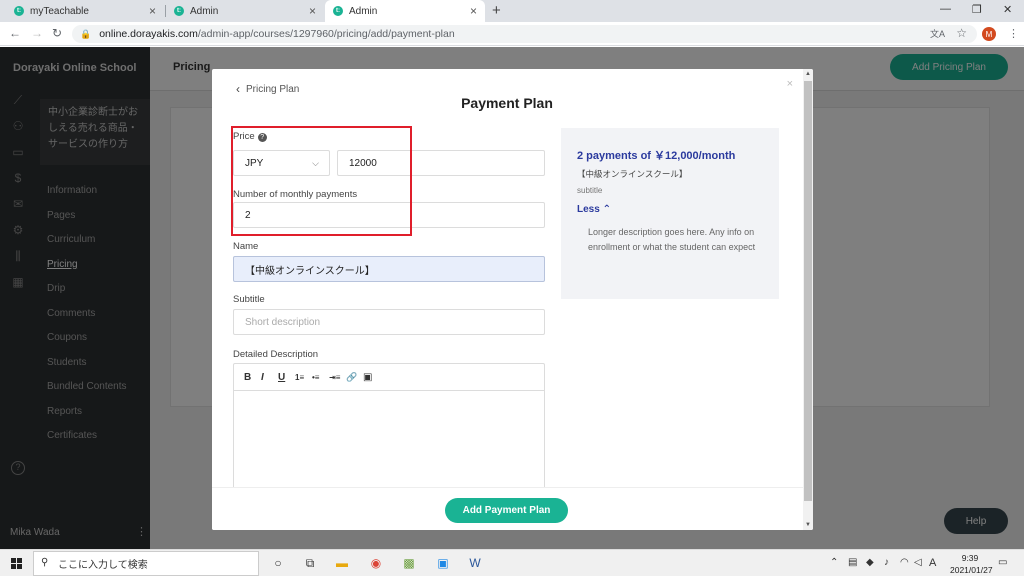 This screenshot has height=576, width=1024. Describe the element at coordinates (252, 377) in the screenshot. I see `bold-icon: B` at that location.